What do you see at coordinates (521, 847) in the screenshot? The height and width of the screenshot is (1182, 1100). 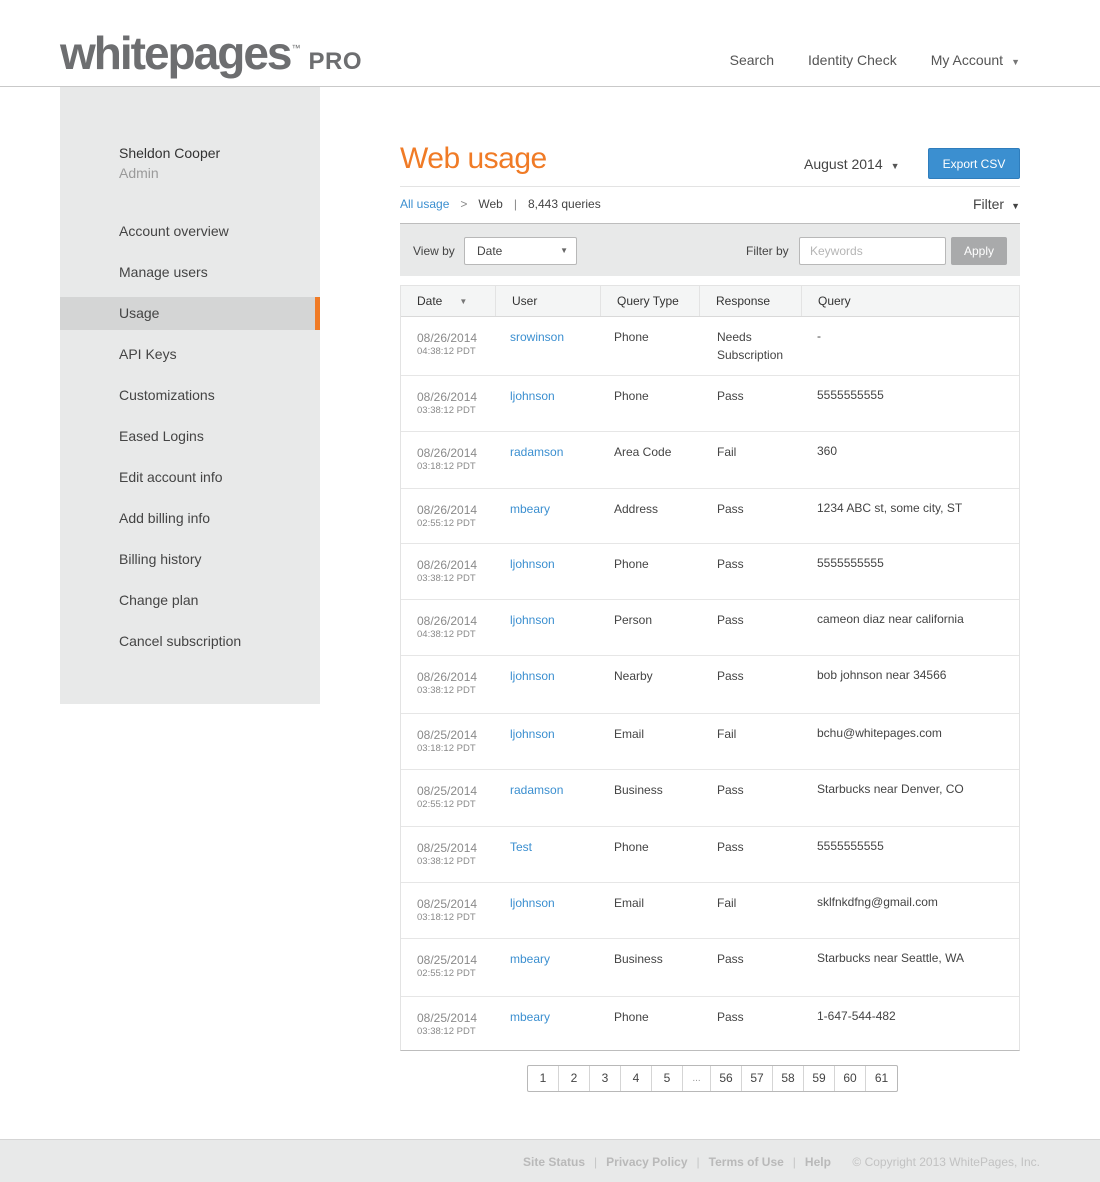 I see `user-link: Test` at bounding box center [521, 847].